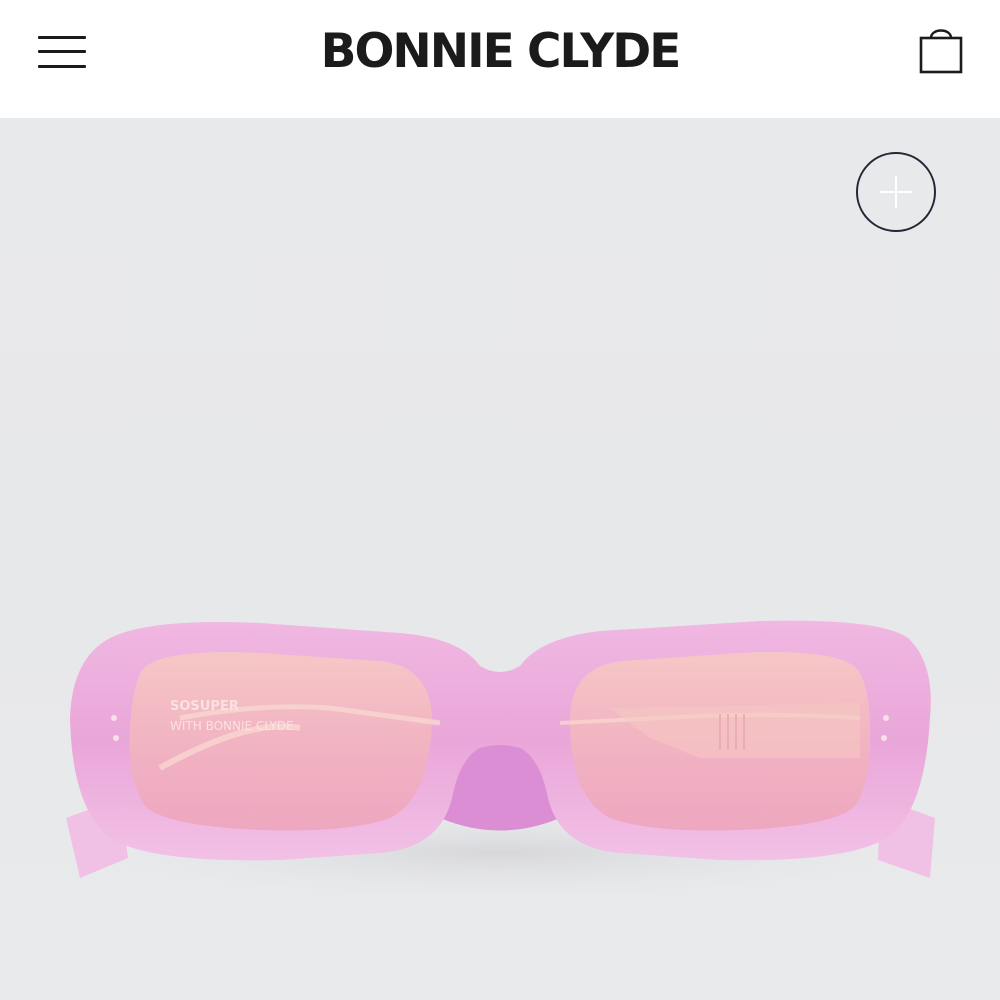 This screenshot has width=1000, height=1000. I want to click on site-header: BONNIE CLYDE, so click(500, 59).